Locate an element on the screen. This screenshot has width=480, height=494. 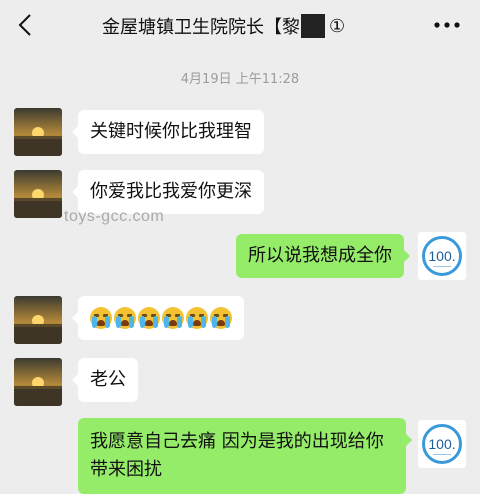
outgoing-message-bubble: 我愿意自己去痛 因为是我的出现给你带来困扰 is located at coordinates (245, 456).